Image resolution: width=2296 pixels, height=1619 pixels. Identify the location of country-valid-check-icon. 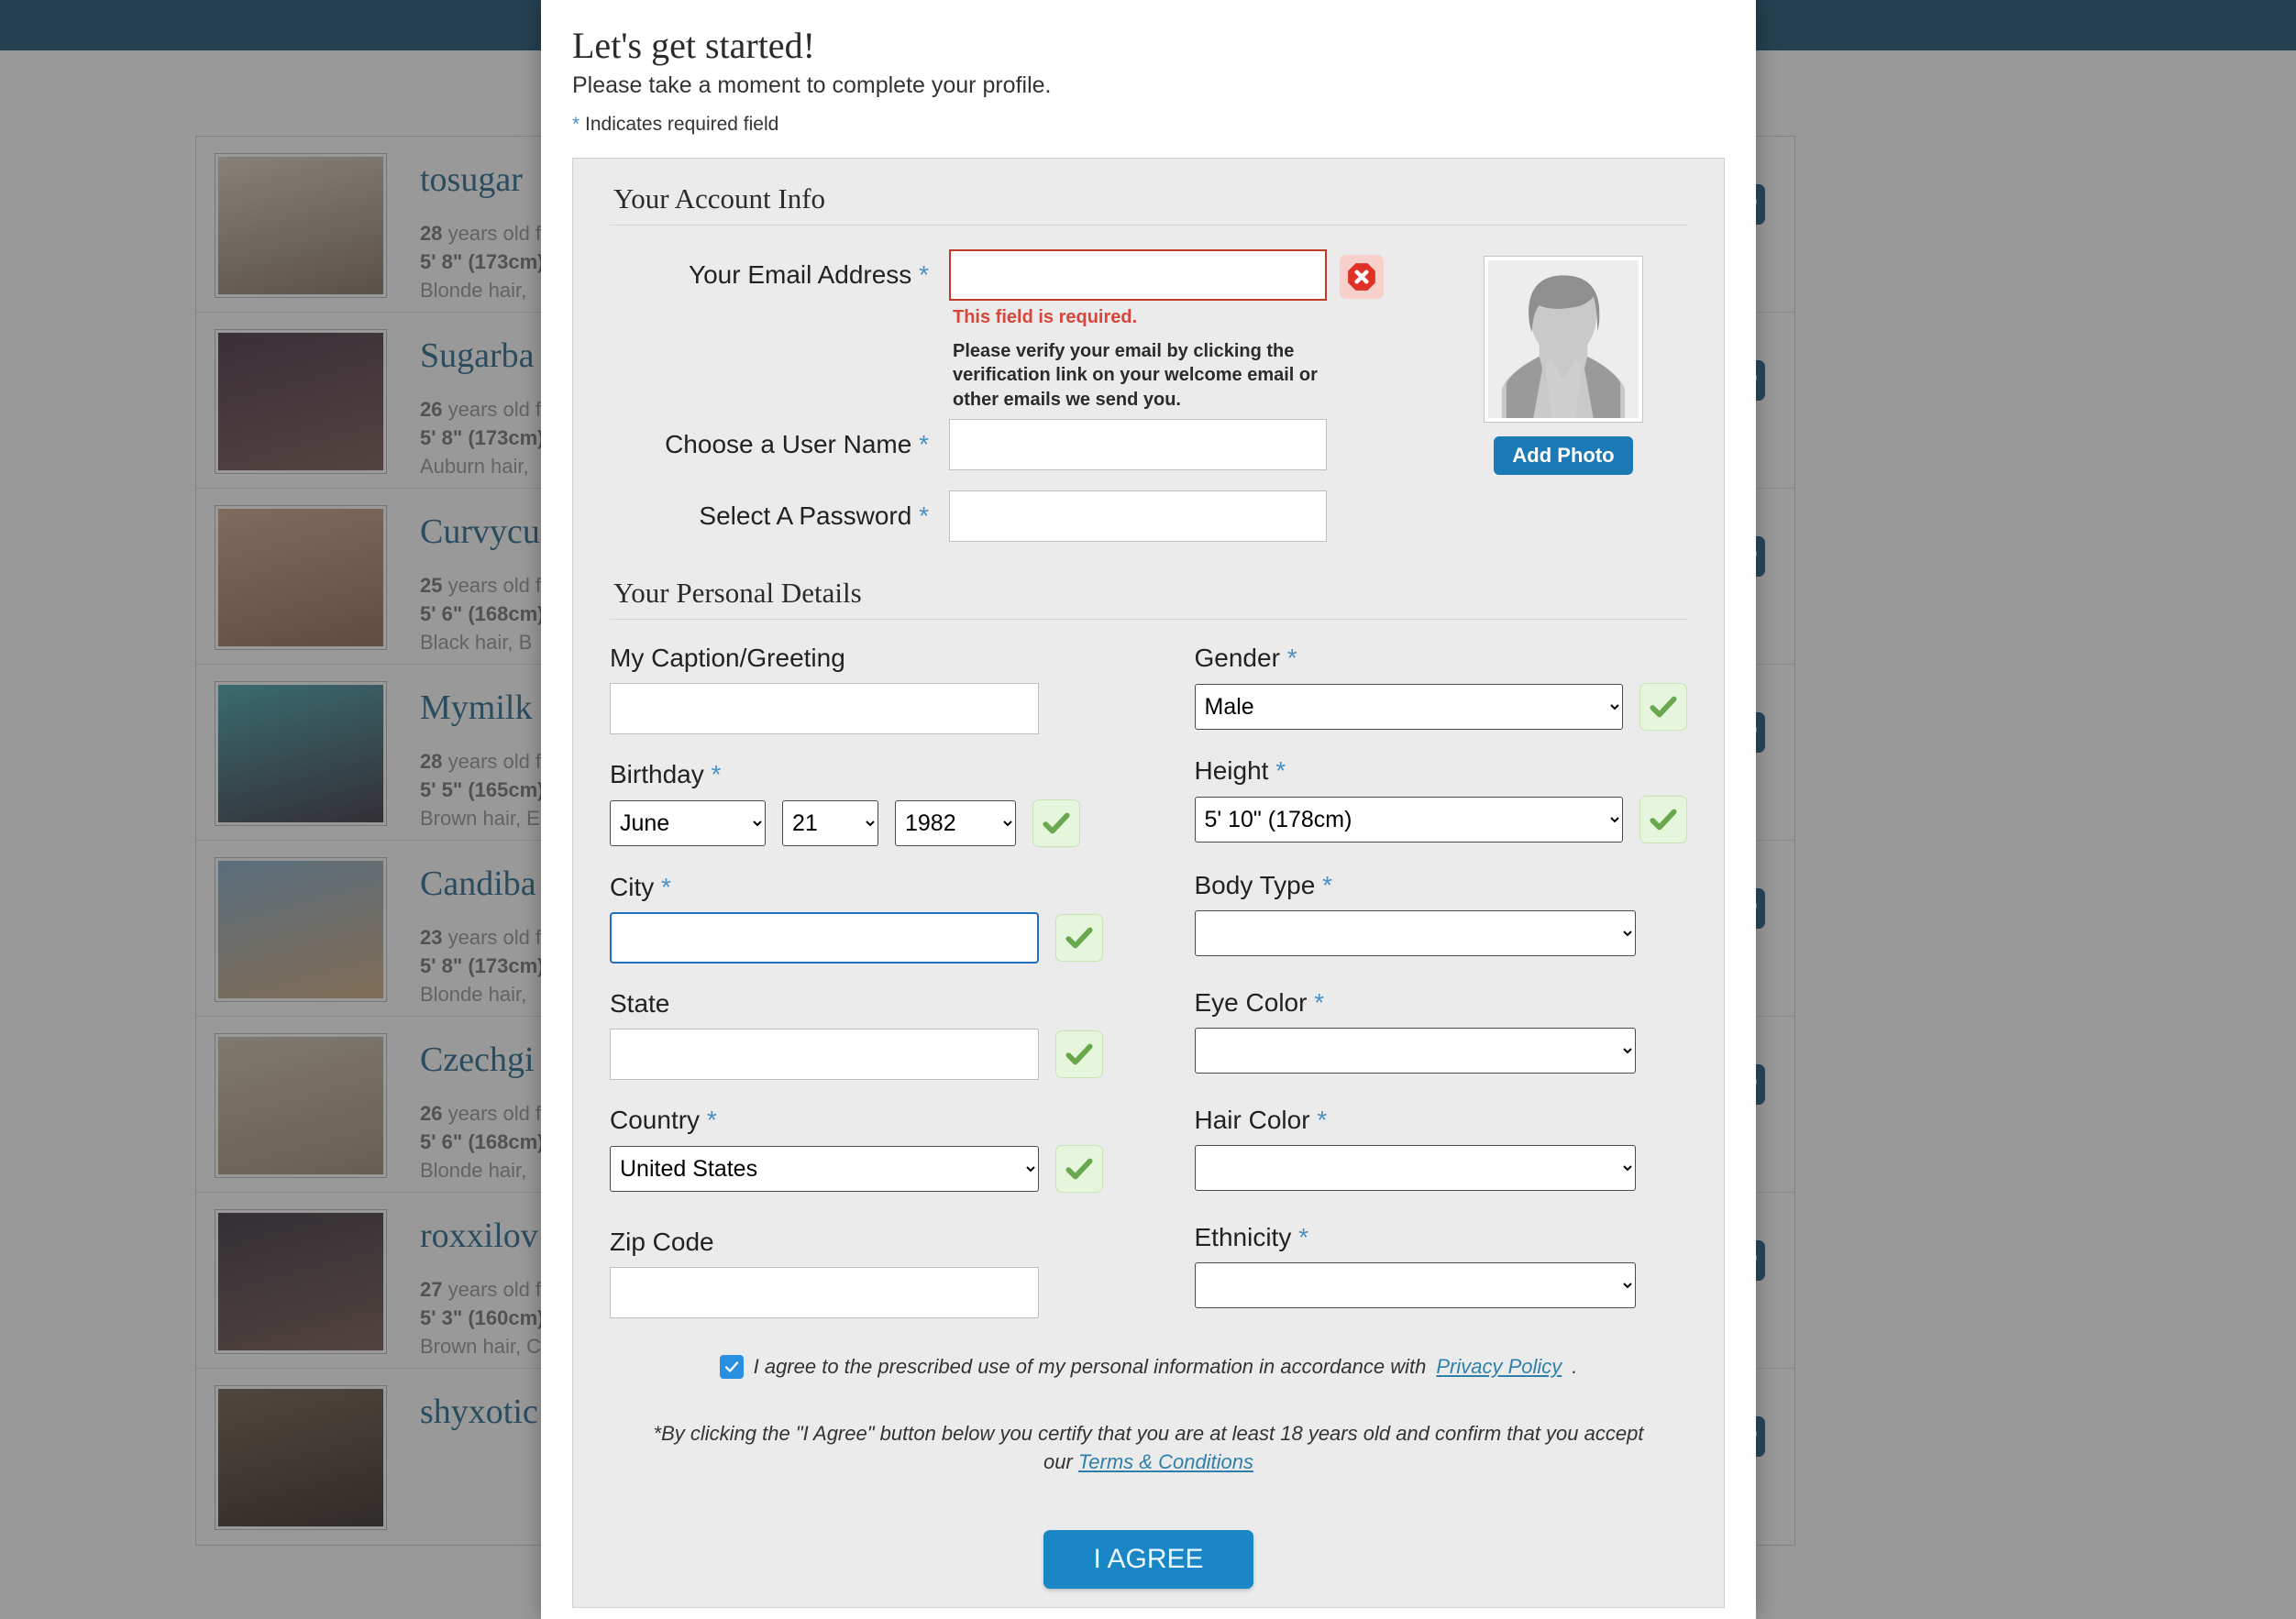
(1079, 1169).